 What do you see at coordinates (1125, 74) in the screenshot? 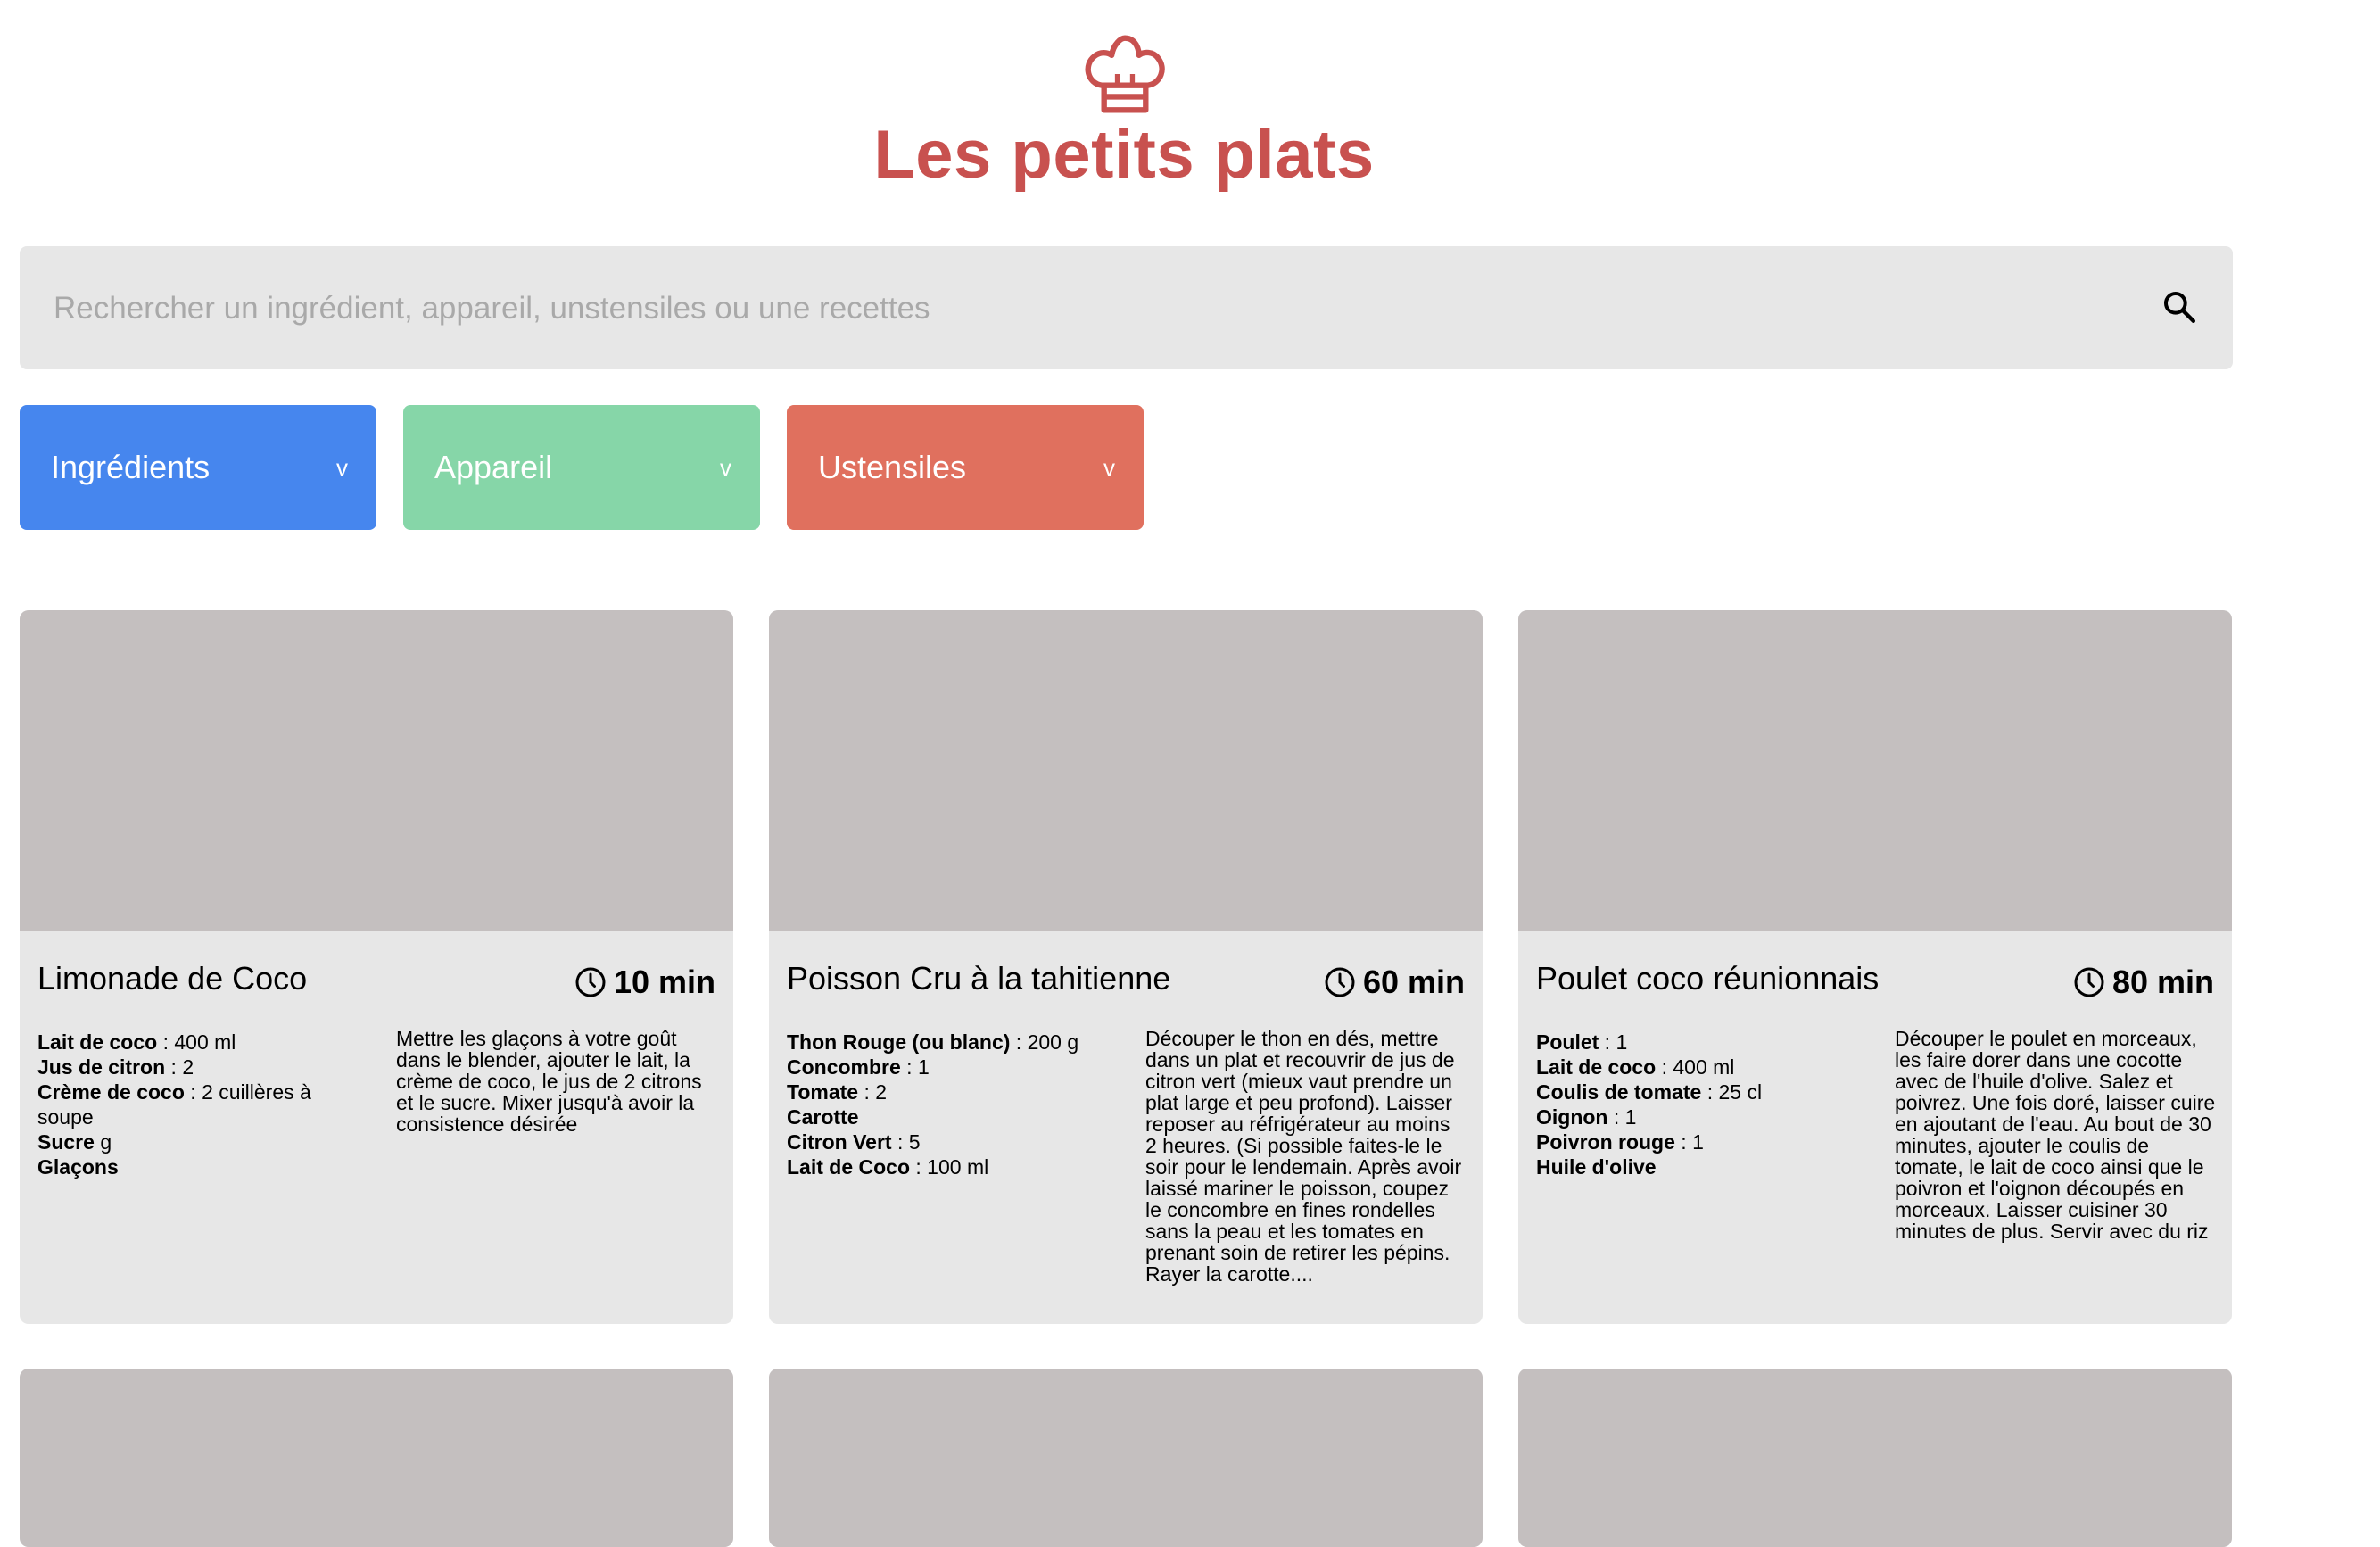
I see `chef-hat-icon` at bounding box center [1125, 74].